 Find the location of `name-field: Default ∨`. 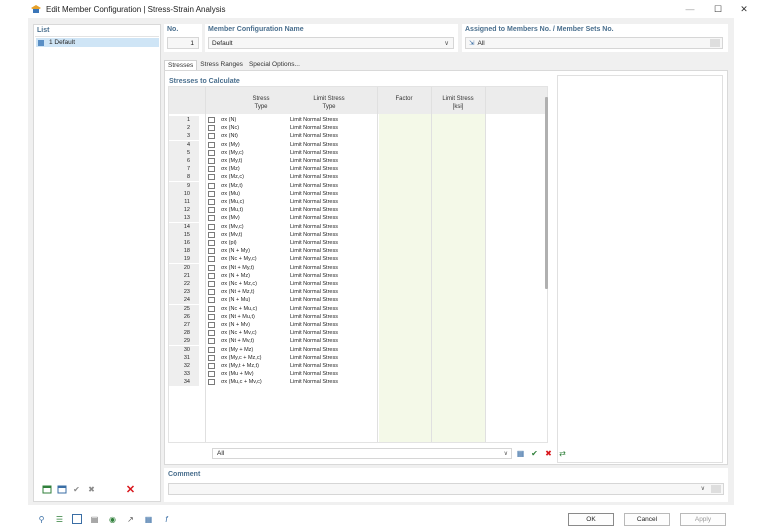

name-field: Default ∨ is located at coordinates (331, 43).